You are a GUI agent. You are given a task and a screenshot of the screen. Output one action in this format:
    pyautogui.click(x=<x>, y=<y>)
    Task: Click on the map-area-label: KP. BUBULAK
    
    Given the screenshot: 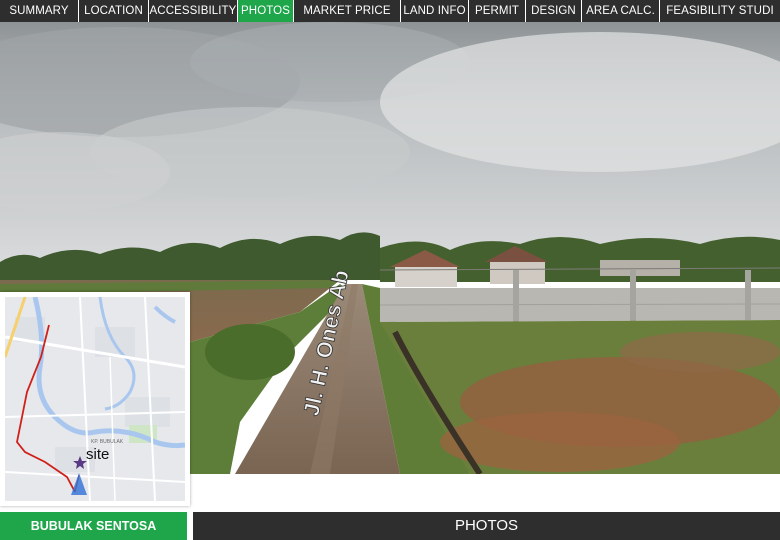 What is the action you would take?
    pyautogui.click(x=107, y=442)
    